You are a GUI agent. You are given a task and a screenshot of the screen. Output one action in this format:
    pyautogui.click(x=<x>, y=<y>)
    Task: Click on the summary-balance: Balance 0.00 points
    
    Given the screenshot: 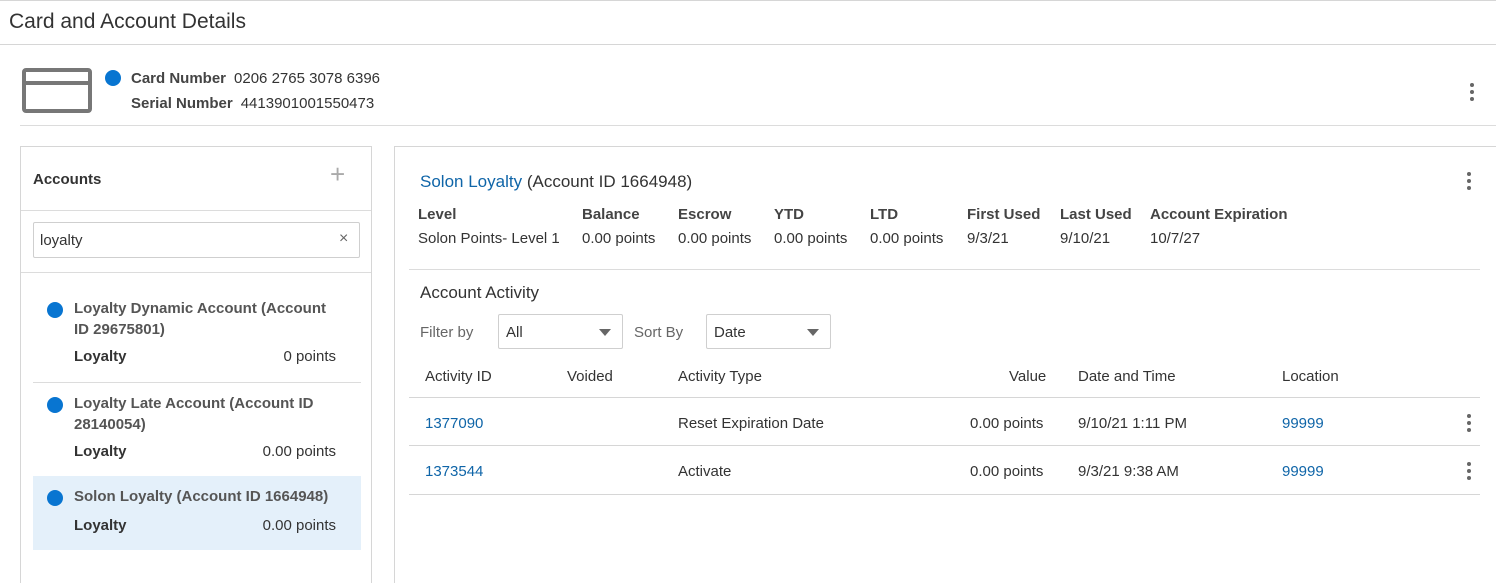 What is the action you would take?
    pyautogui.click(x=618, y=226)
    